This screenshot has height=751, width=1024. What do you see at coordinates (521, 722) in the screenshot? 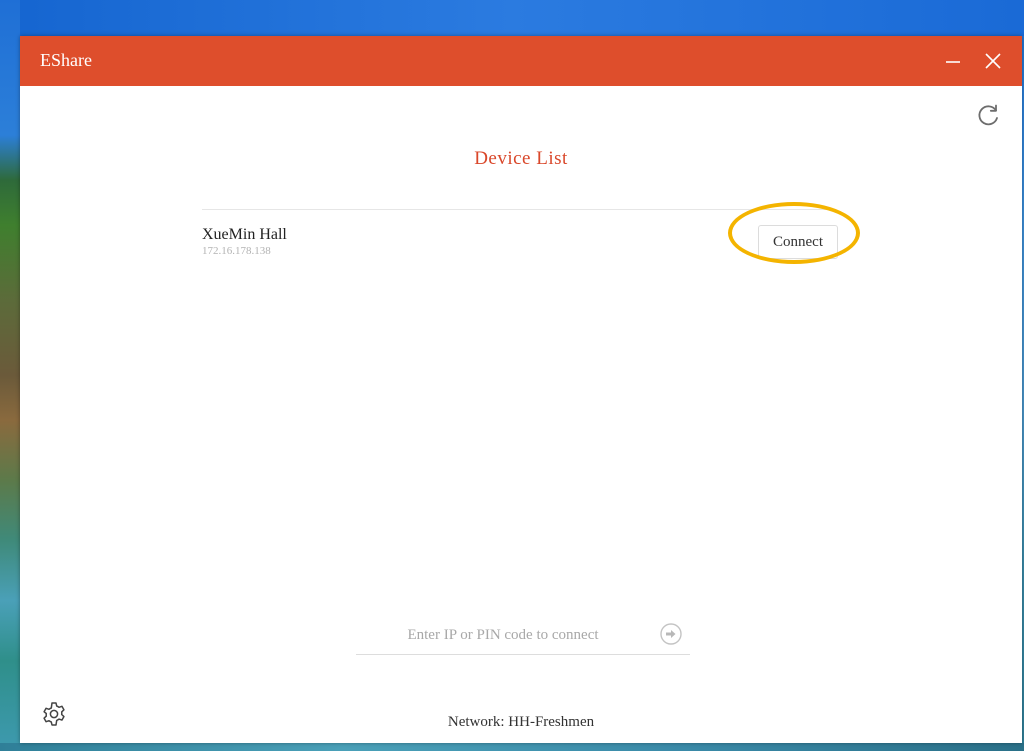
I see `network-status: Network: HH-Freshmen` at bounding box center [521, 722].